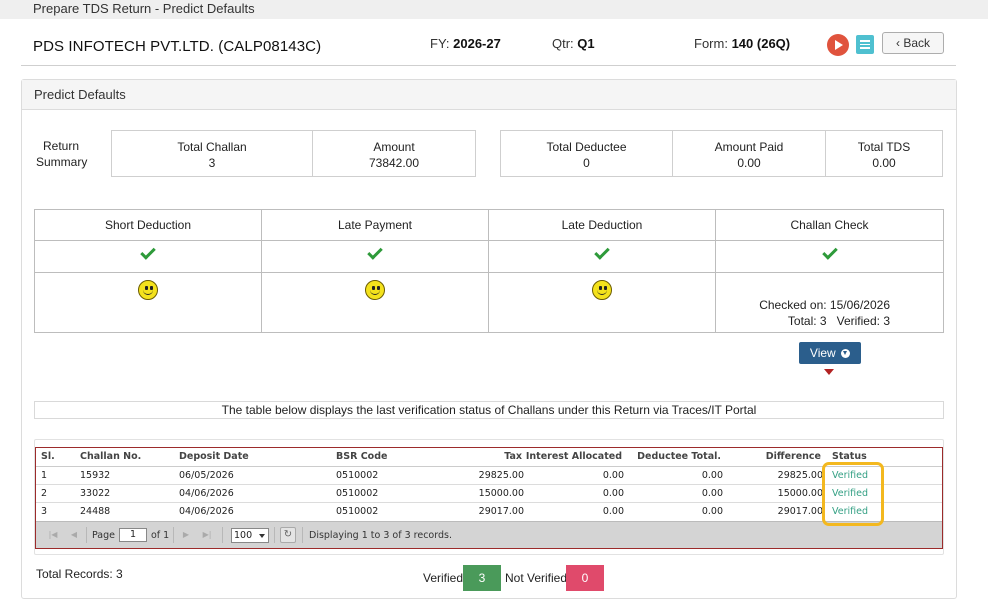 The width and height of the screenshot is (988, 599). Describe the element at coordinates (586, 163) in the screenshot. I see `total-deductee-value: 0` at that location.